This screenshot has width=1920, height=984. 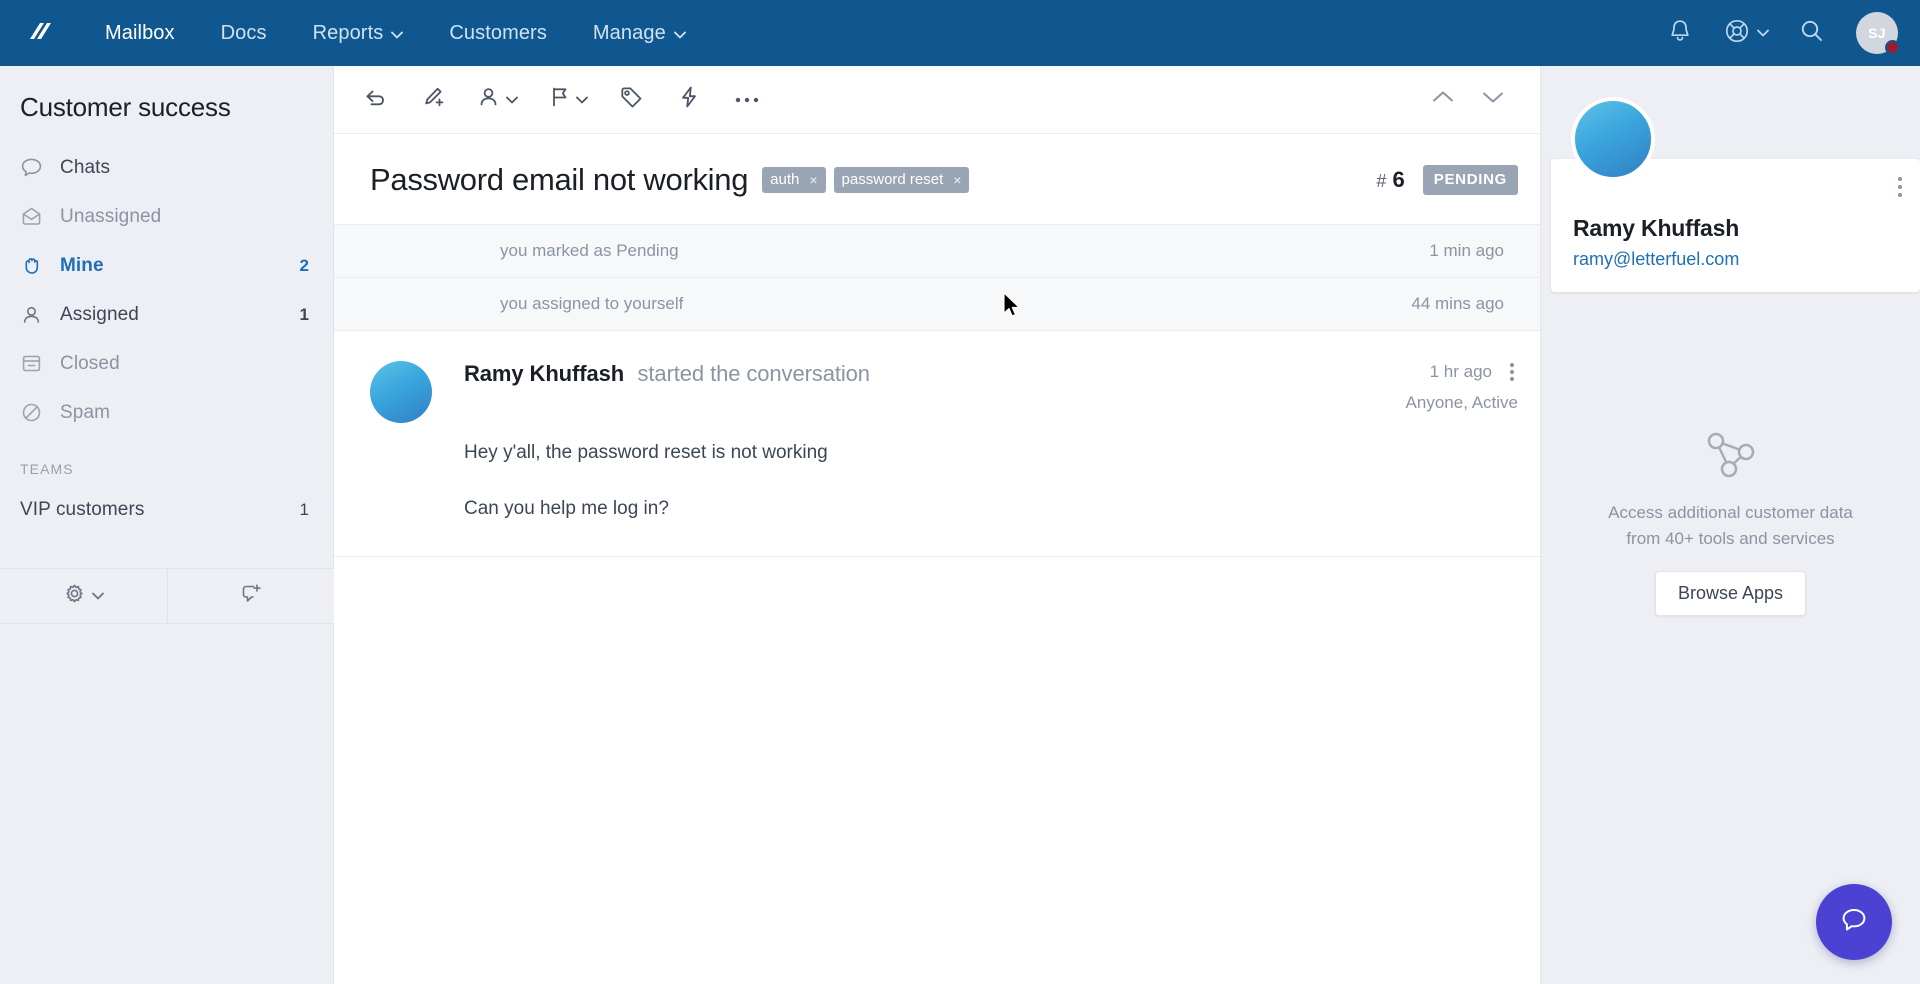 I want to click on notifications-button, so click(x=1680, y=33).